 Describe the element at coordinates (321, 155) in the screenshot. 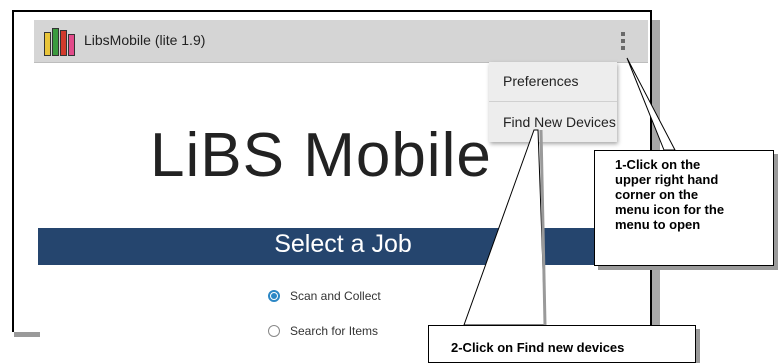

I see `hero-title: LiBS Mobile` at that location.